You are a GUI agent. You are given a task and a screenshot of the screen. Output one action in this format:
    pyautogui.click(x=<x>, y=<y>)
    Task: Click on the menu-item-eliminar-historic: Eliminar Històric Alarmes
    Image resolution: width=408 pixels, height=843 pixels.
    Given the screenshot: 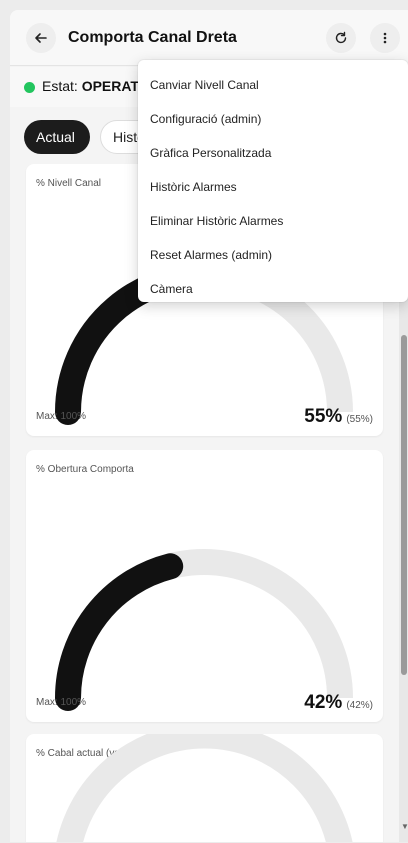 What is the action you would take?
    pyautogui.click(x=273, y=221)
    